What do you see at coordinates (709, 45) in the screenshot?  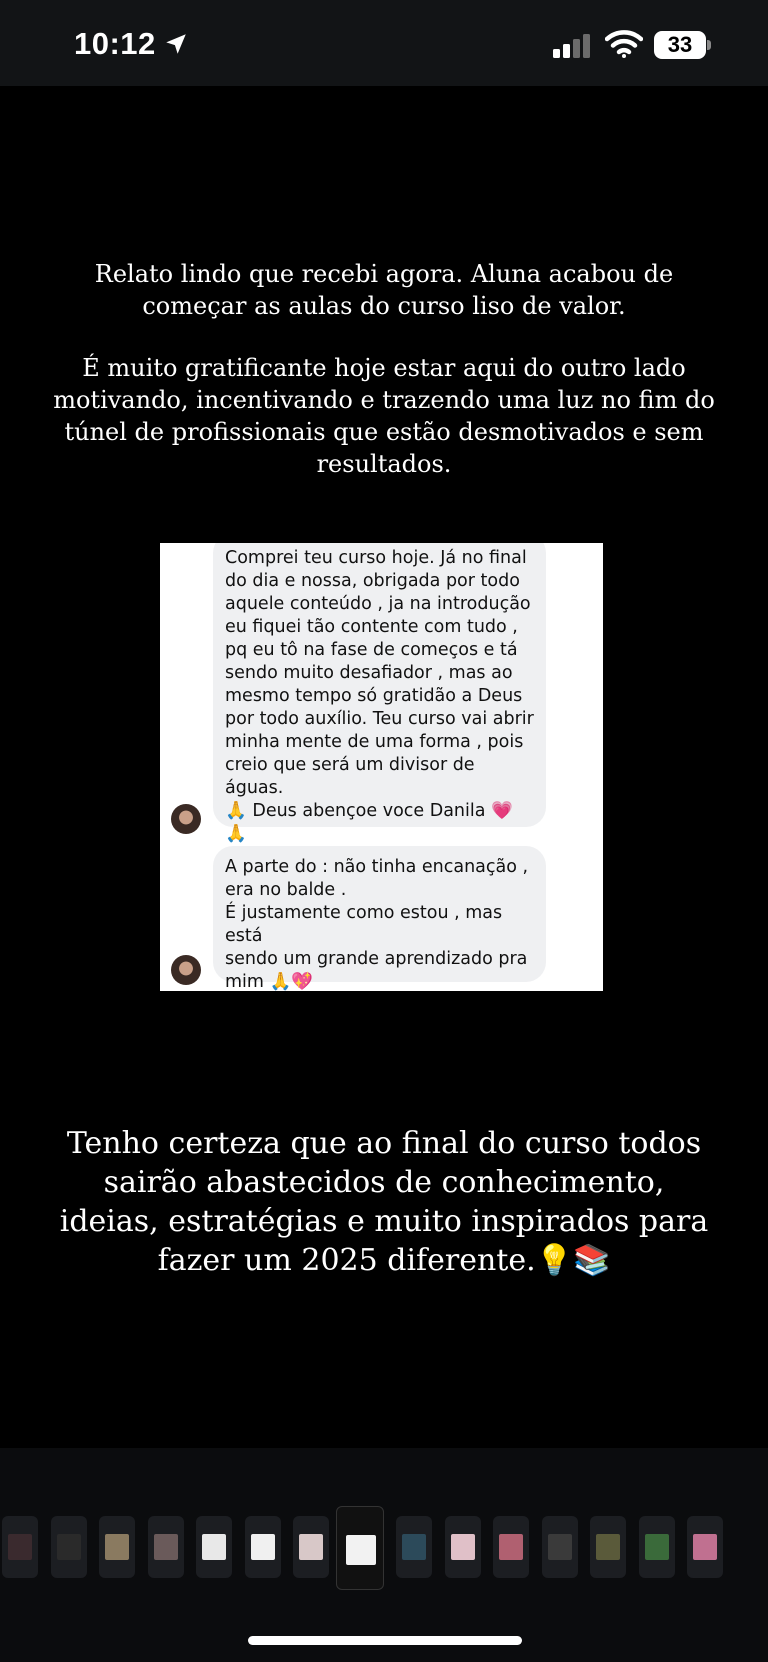 I see `battery-tip` at bounding box center [709, 45].